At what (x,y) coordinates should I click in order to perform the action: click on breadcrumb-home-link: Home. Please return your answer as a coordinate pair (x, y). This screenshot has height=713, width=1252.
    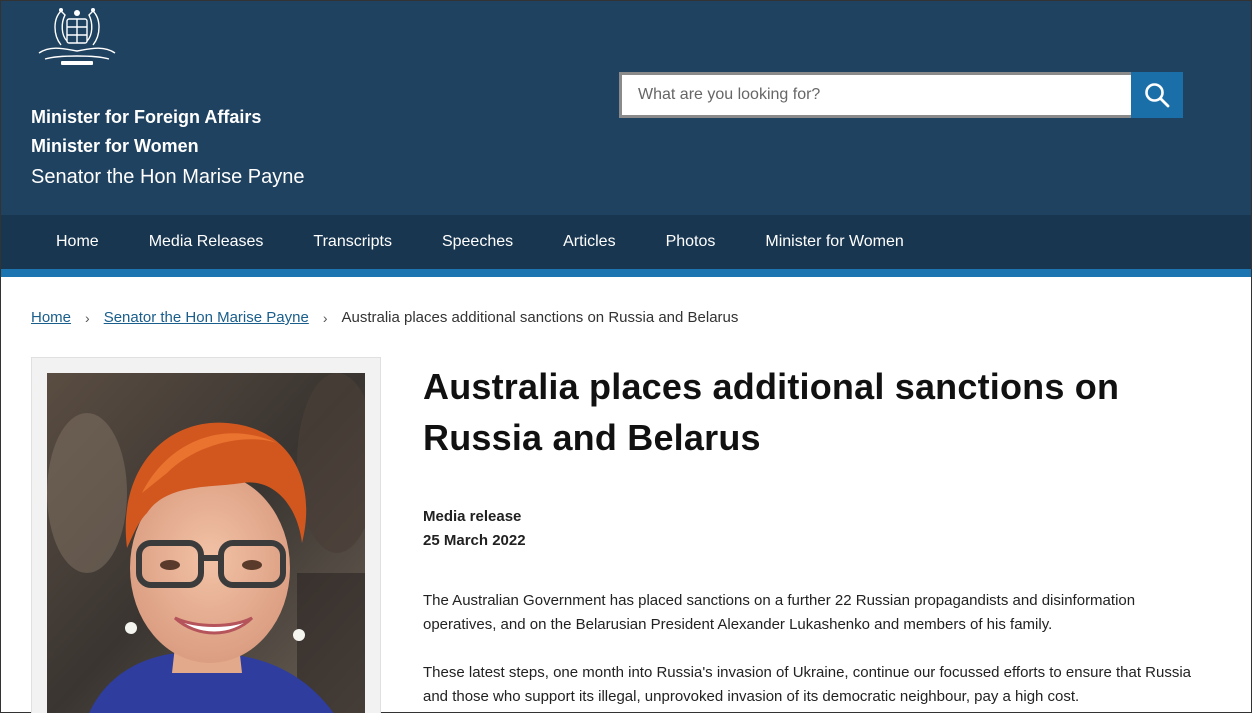
    Looking at the image, I should click on (51, 318).